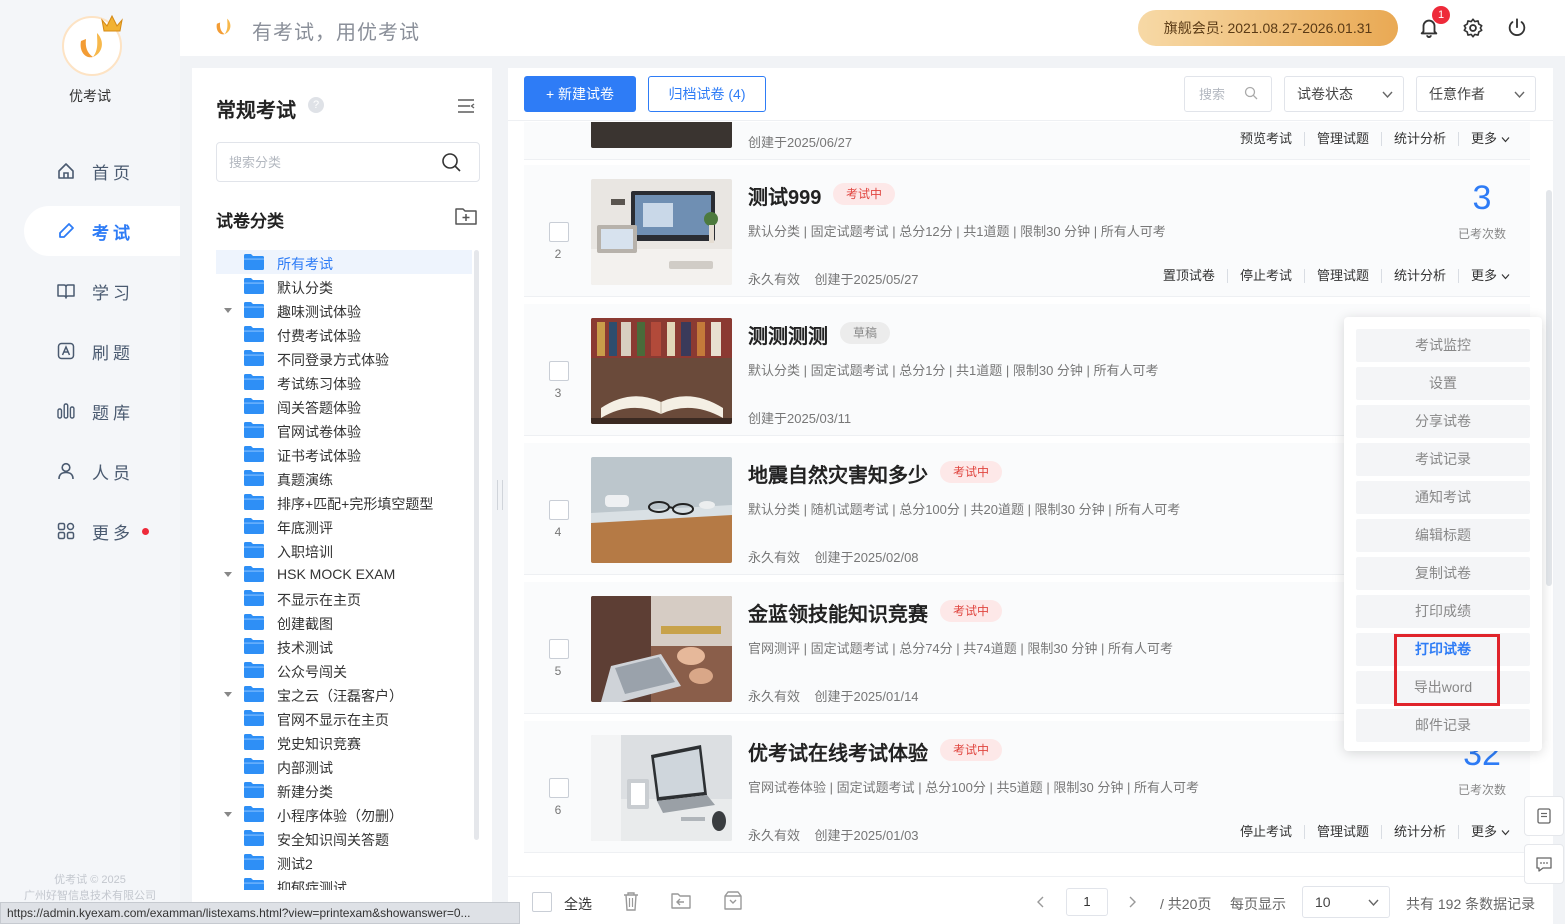 The width and height of the screenshot is (1565, 924). What do you see at coordinates (1266, 139) in the screenshot?
I see `exam-action-link: 预览考试` at bounding box center [1266, 139].